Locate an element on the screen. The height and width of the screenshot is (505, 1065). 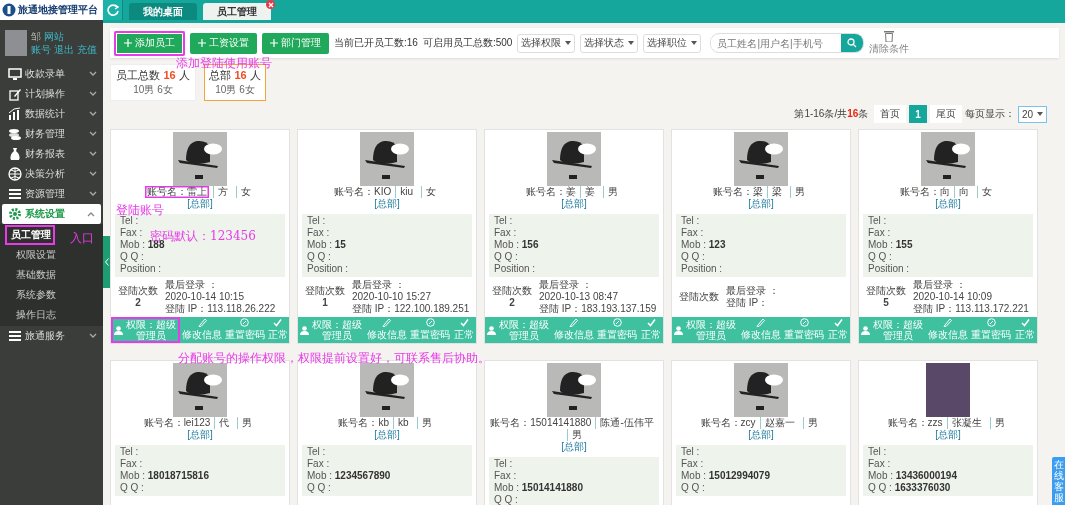
filter-dropdown: 选择权限 is located at coordinates (546, 43).